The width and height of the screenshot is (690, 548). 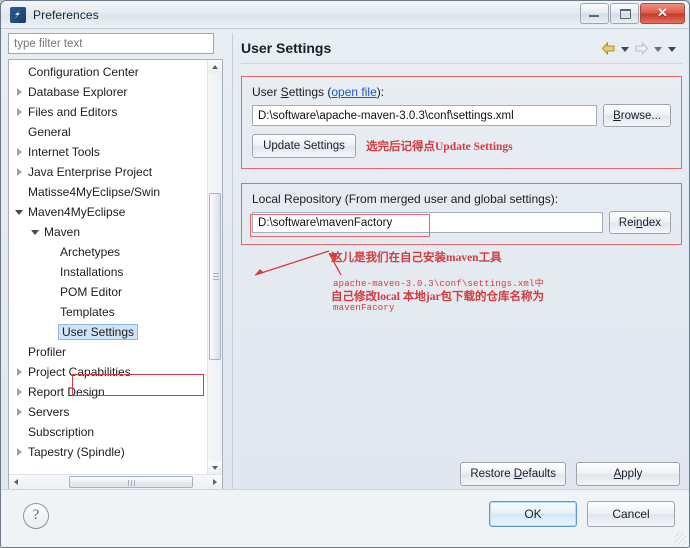 What do you see at coordinates (438, 297) in the screenshot?
I see `repo-annotation-line3: 自己修改local 本地jar包下载的仓库名称为` at bounding box center [438, 297].